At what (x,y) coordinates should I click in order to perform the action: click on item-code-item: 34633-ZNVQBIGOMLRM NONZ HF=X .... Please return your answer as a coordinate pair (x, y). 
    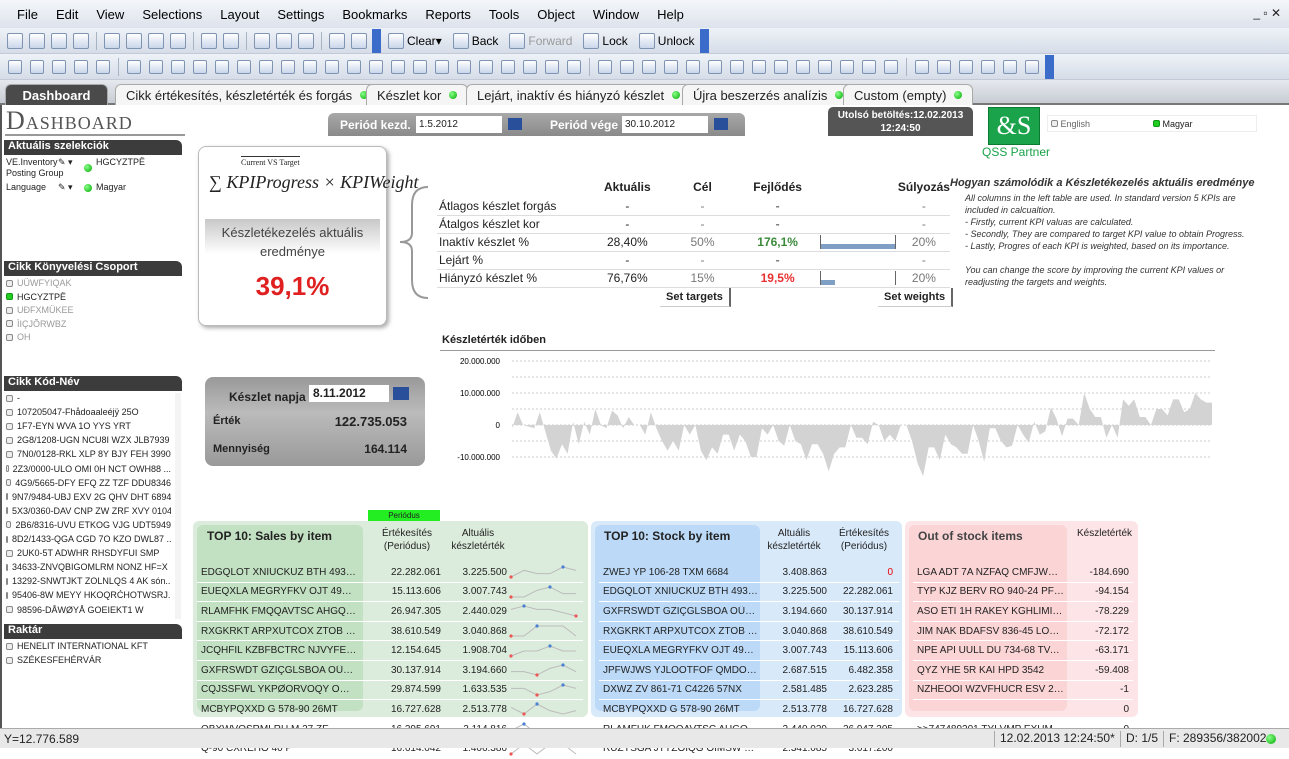
    Looking at the image, I should click on (88, 567).